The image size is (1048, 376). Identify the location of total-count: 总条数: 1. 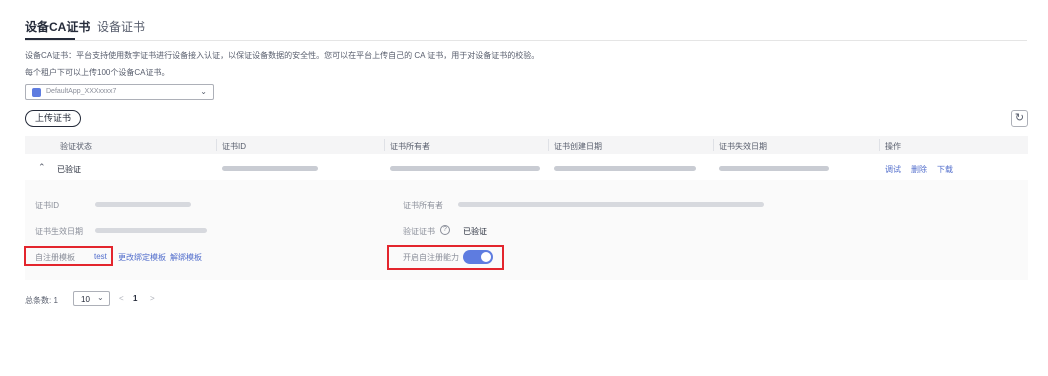
(41, 300).